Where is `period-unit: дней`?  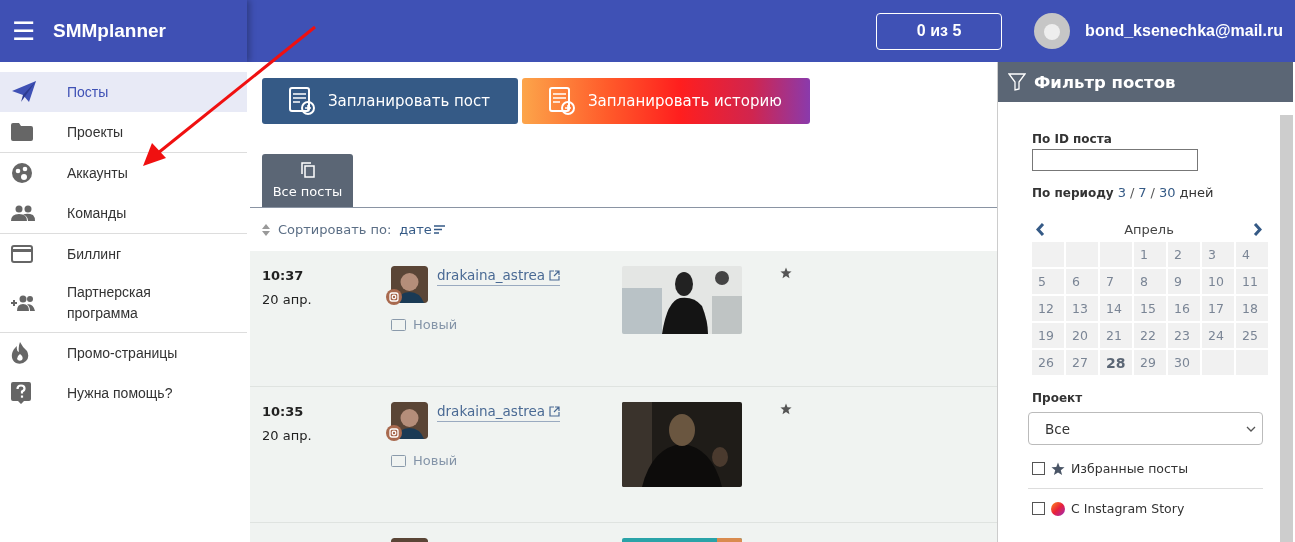 period-unit: дней is located at coordinates (1196, 192).